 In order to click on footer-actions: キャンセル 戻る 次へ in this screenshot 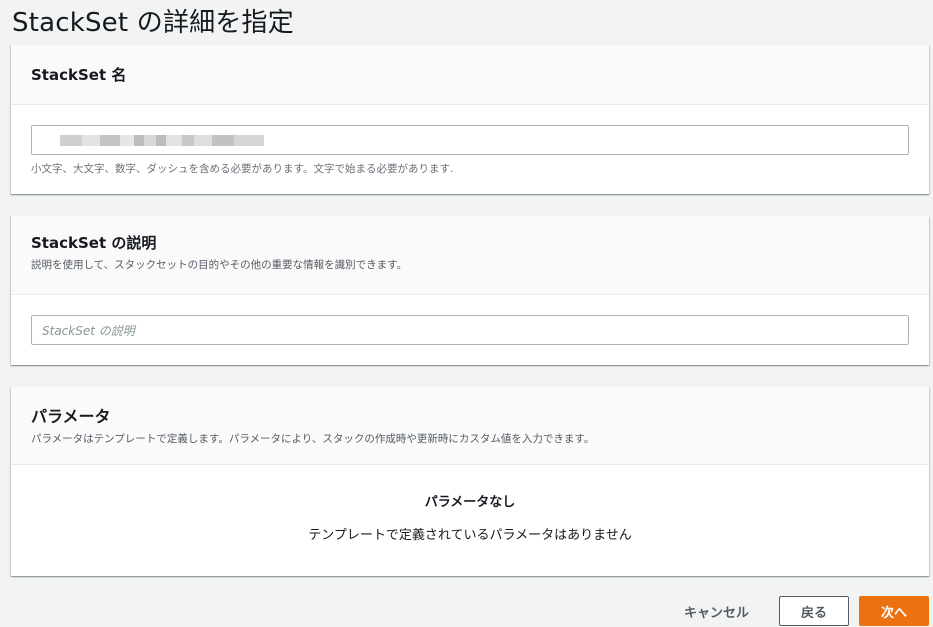, I will do `click(806, 611)`.